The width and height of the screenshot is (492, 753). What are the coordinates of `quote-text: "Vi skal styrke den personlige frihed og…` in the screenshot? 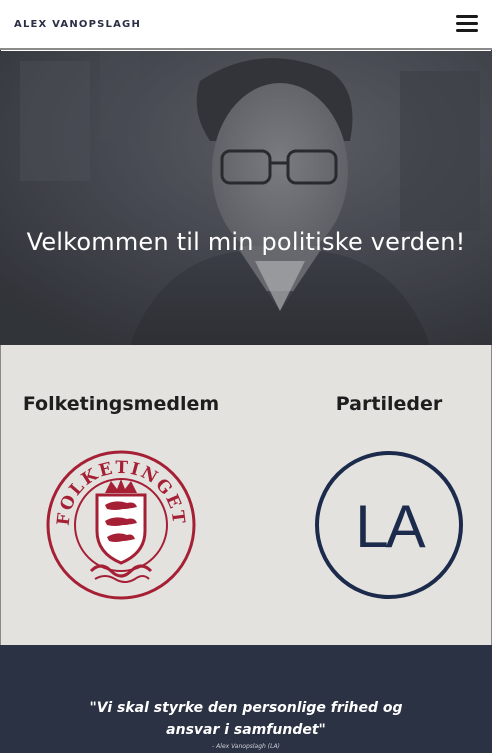 It's located at (246, 719).